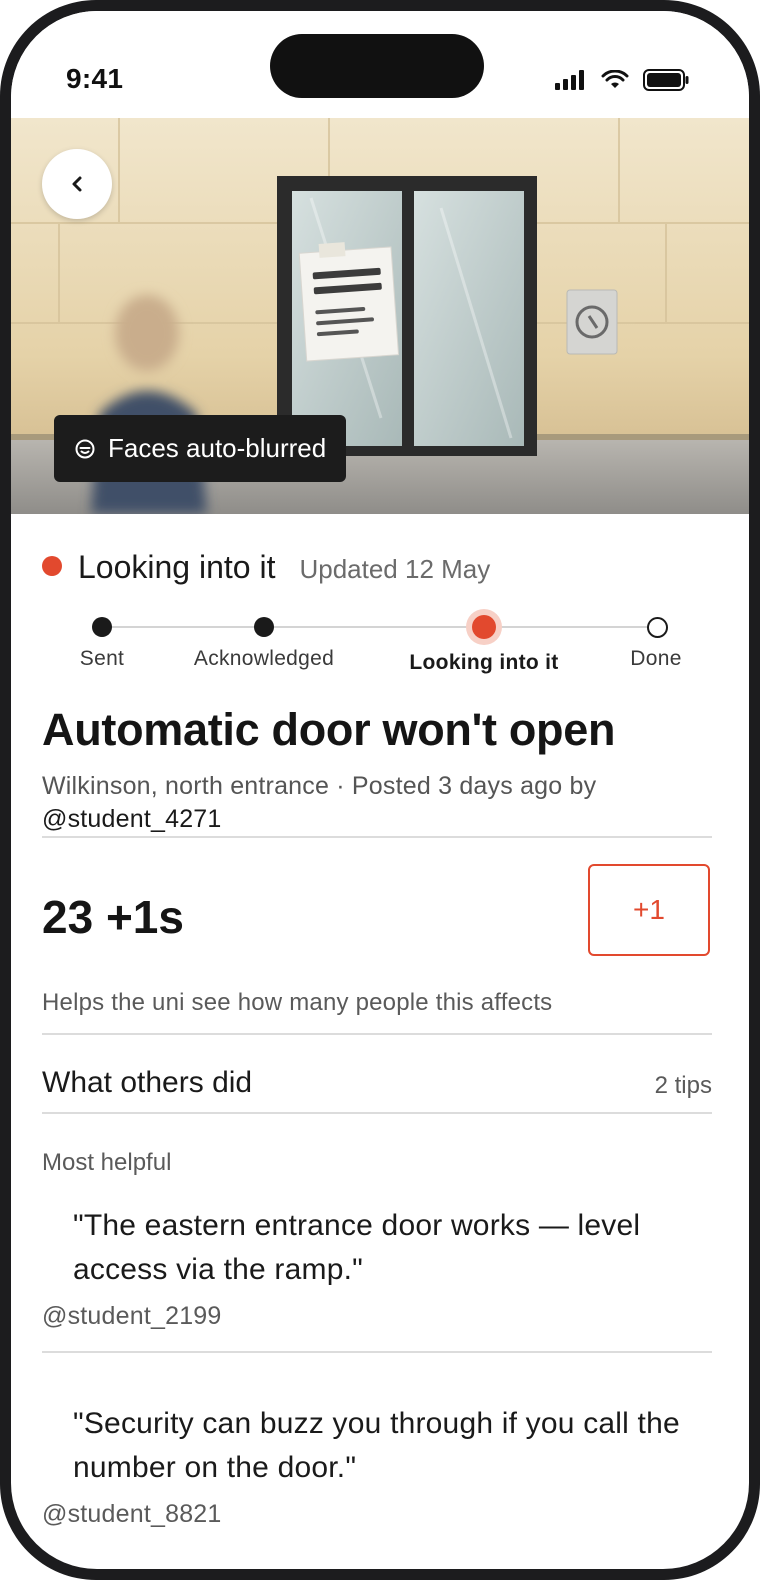 This screenshot has width=760, height=1580. I want to click on tips-sort-label: Most helpful, so click(106, 1163).